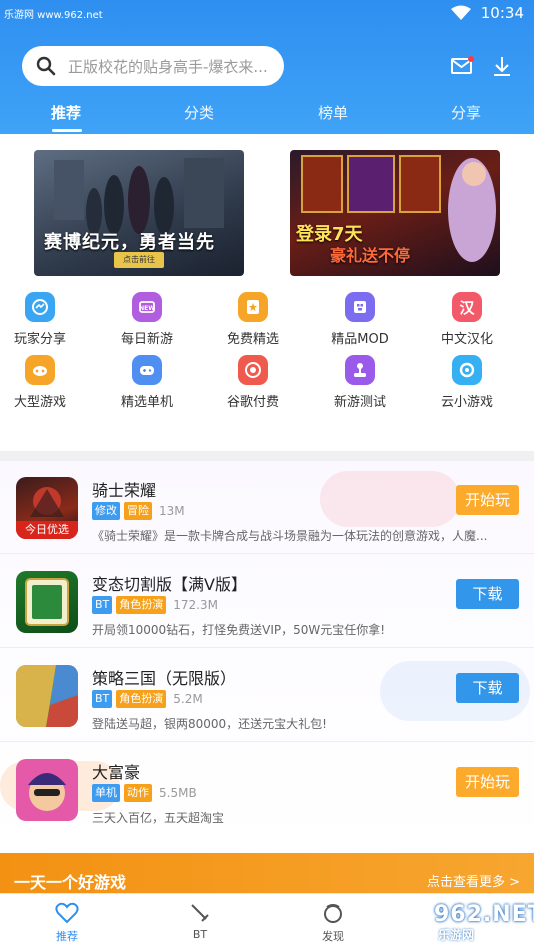 Image resolution: width=534 pixels, height=949 pixels. I want to click on svg-text: NEW, so click(147, 308).